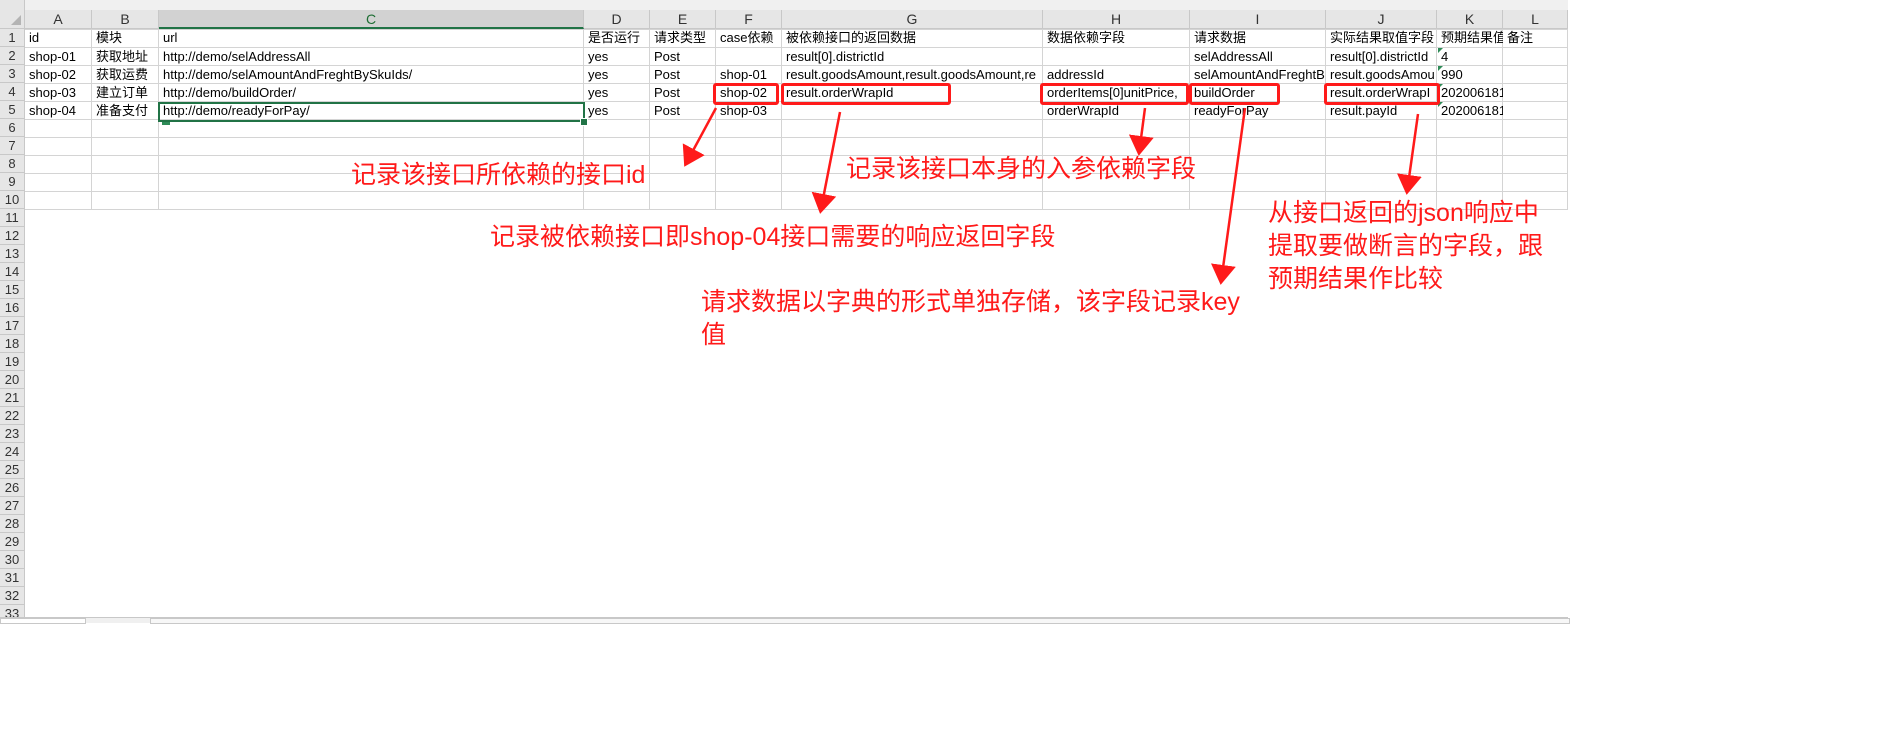  Describe the element at coordinates (912, 75) in the screenshot. I see `table-cell-g: result.goodsAmount,result.goodsAmount,re` at that location.